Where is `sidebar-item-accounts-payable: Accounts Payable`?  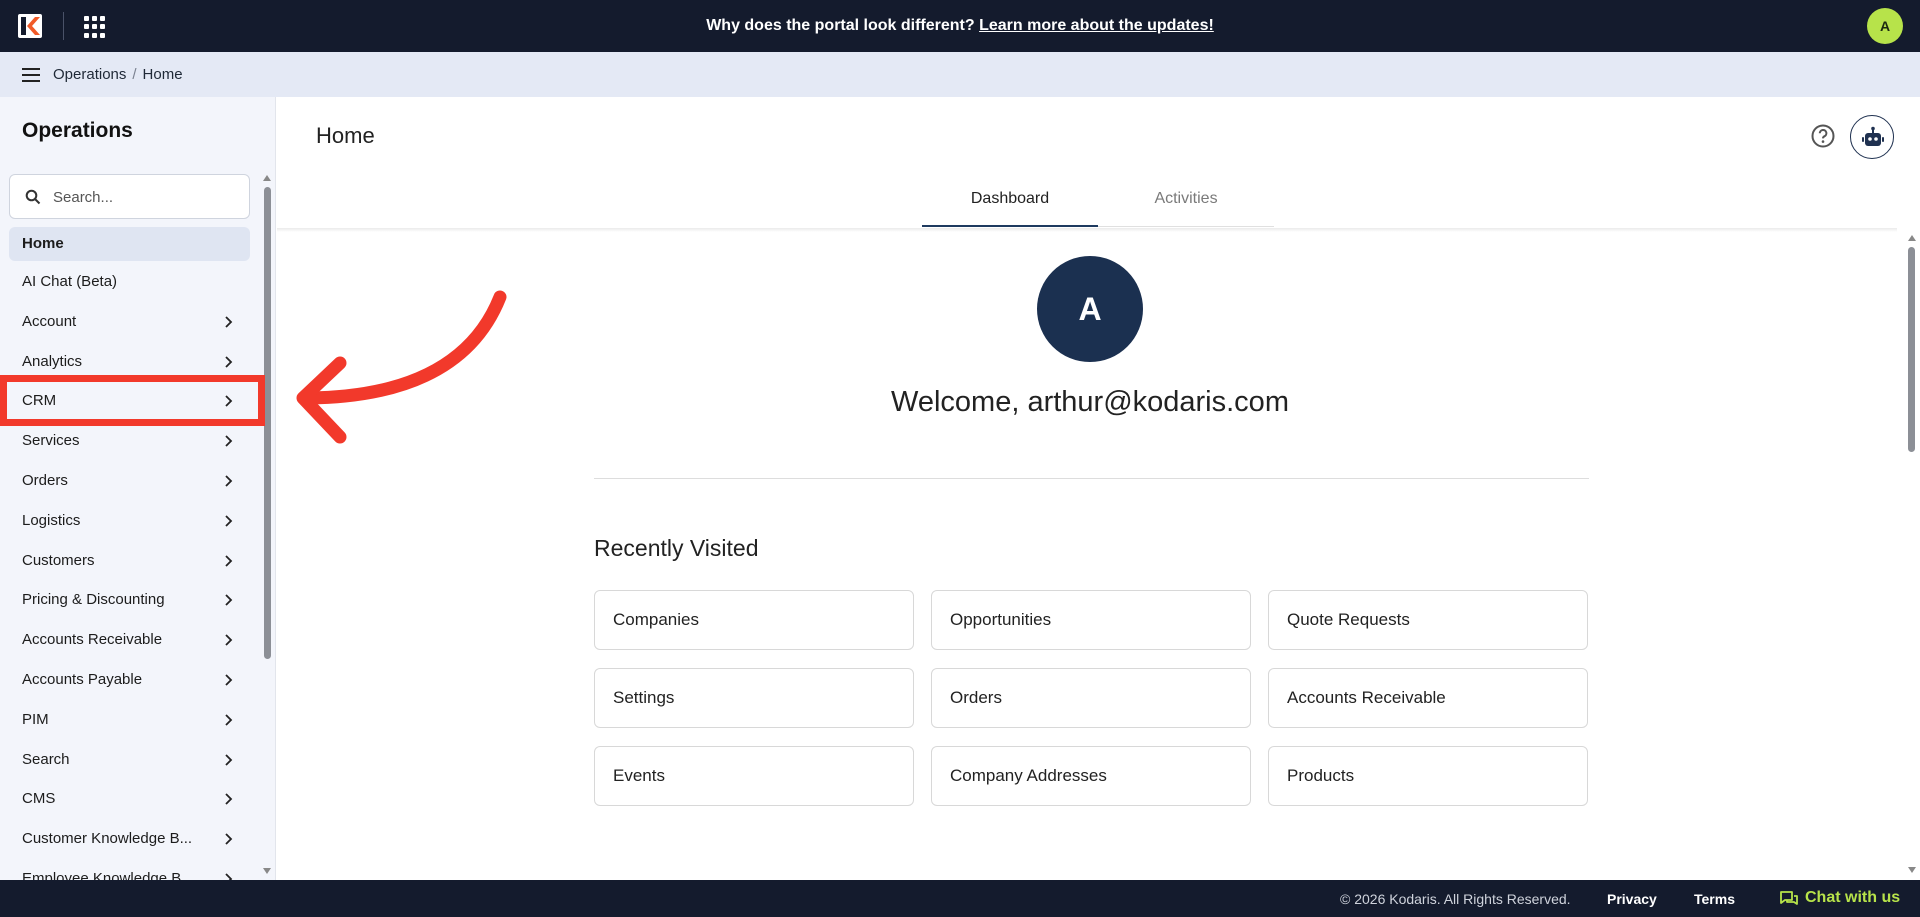 sidebar-item-accounts-payable: Accounts Payable is located at coordinates (129, 683).